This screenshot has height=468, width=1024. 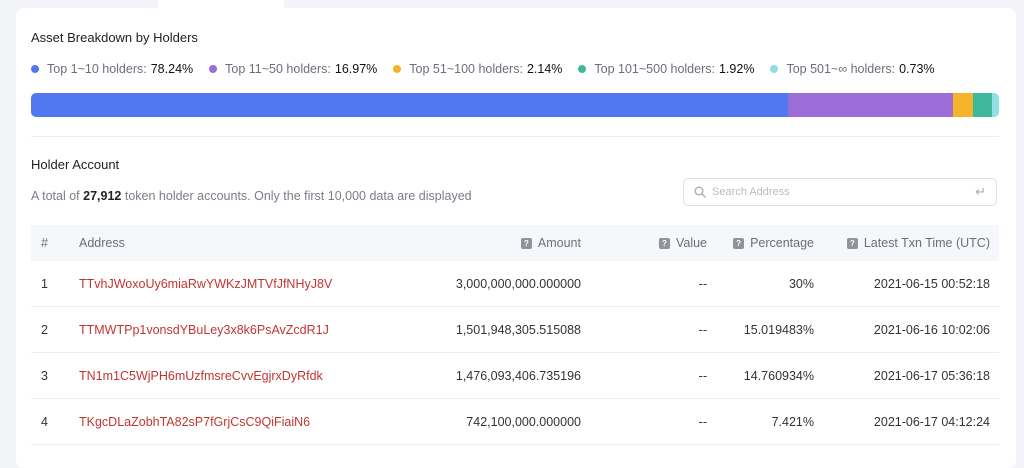 I want to click on header-percentage: ? Percentage, so click(x=773, y=243).